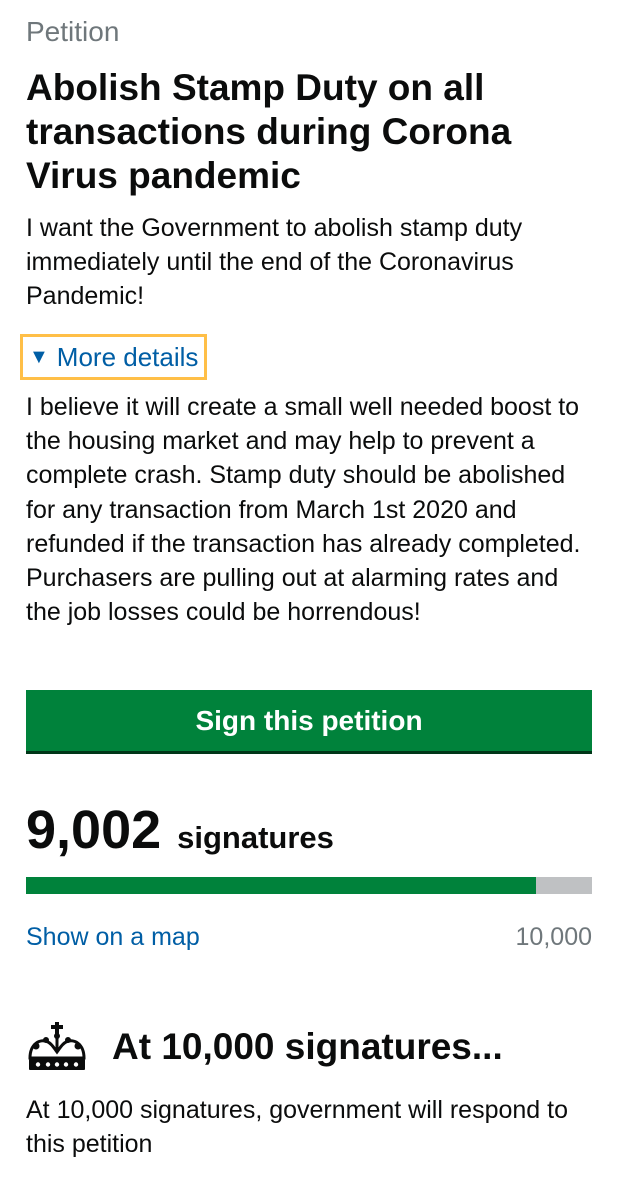 The height and width of the screenshot is (1200, 618). Describe the element at coordinates (281, 885) in the screenshot. I see `signature-progress-fill` at that location.